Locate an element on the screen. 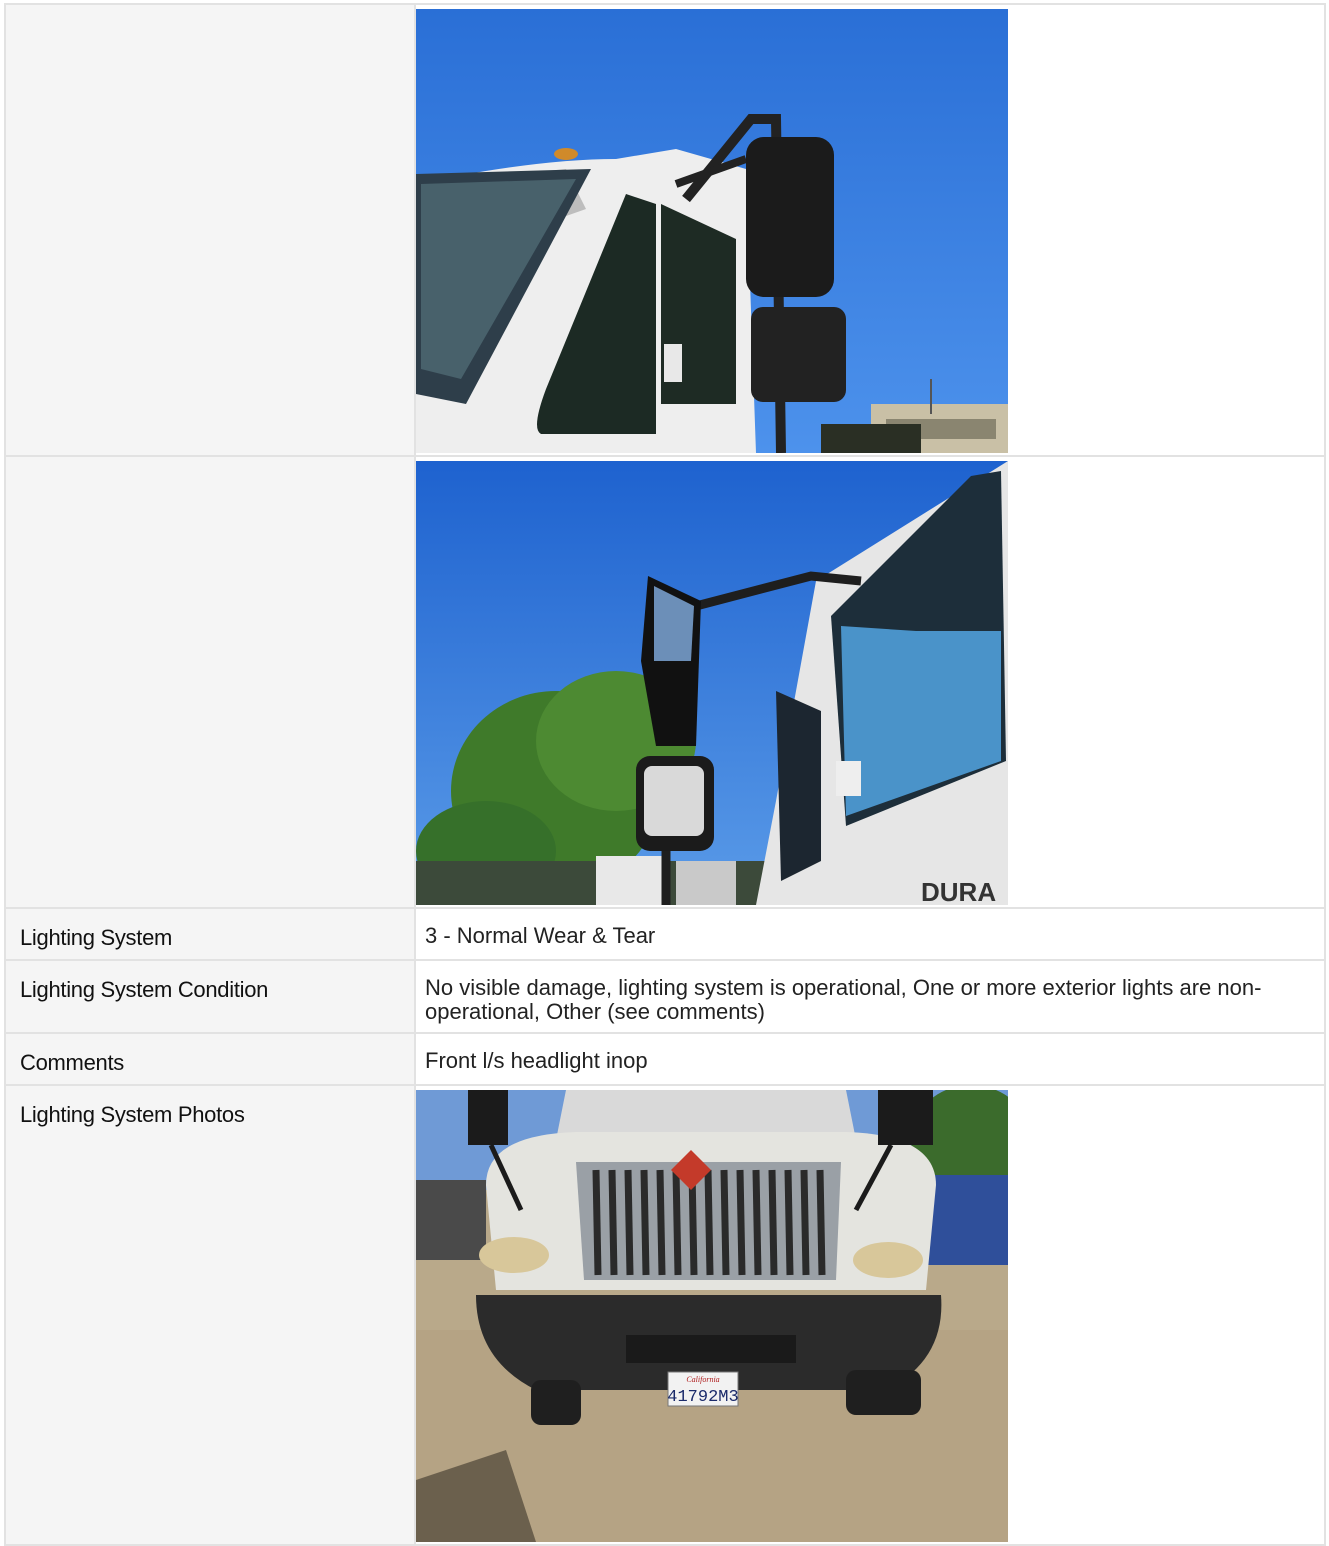 The image size is (1329, 1546). row-label: Lighting System Photos is located at coordinates (210, 1315).